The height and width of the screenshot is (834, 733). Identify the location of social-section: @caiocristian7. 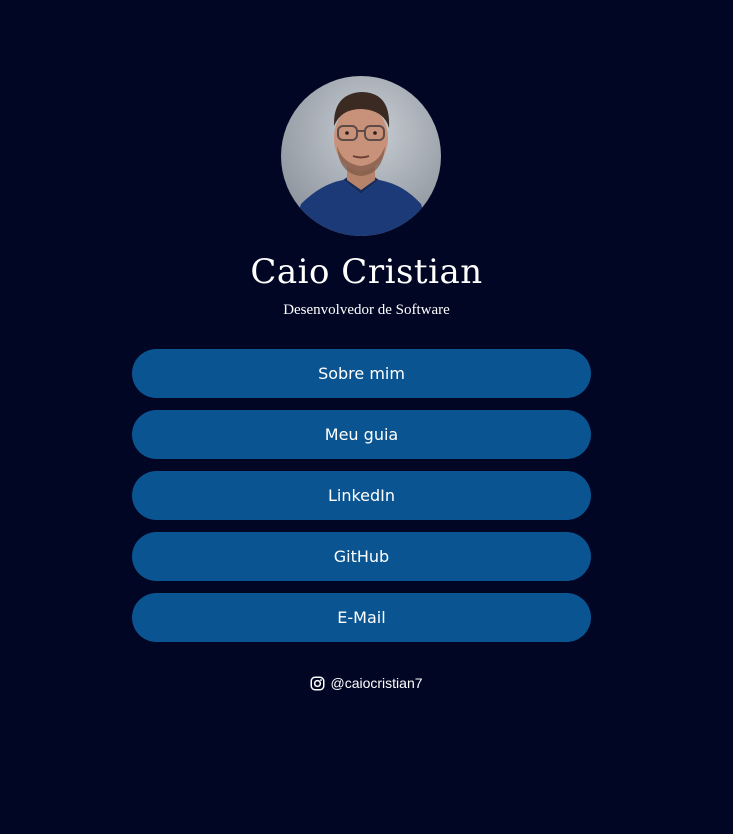
(366, 684).